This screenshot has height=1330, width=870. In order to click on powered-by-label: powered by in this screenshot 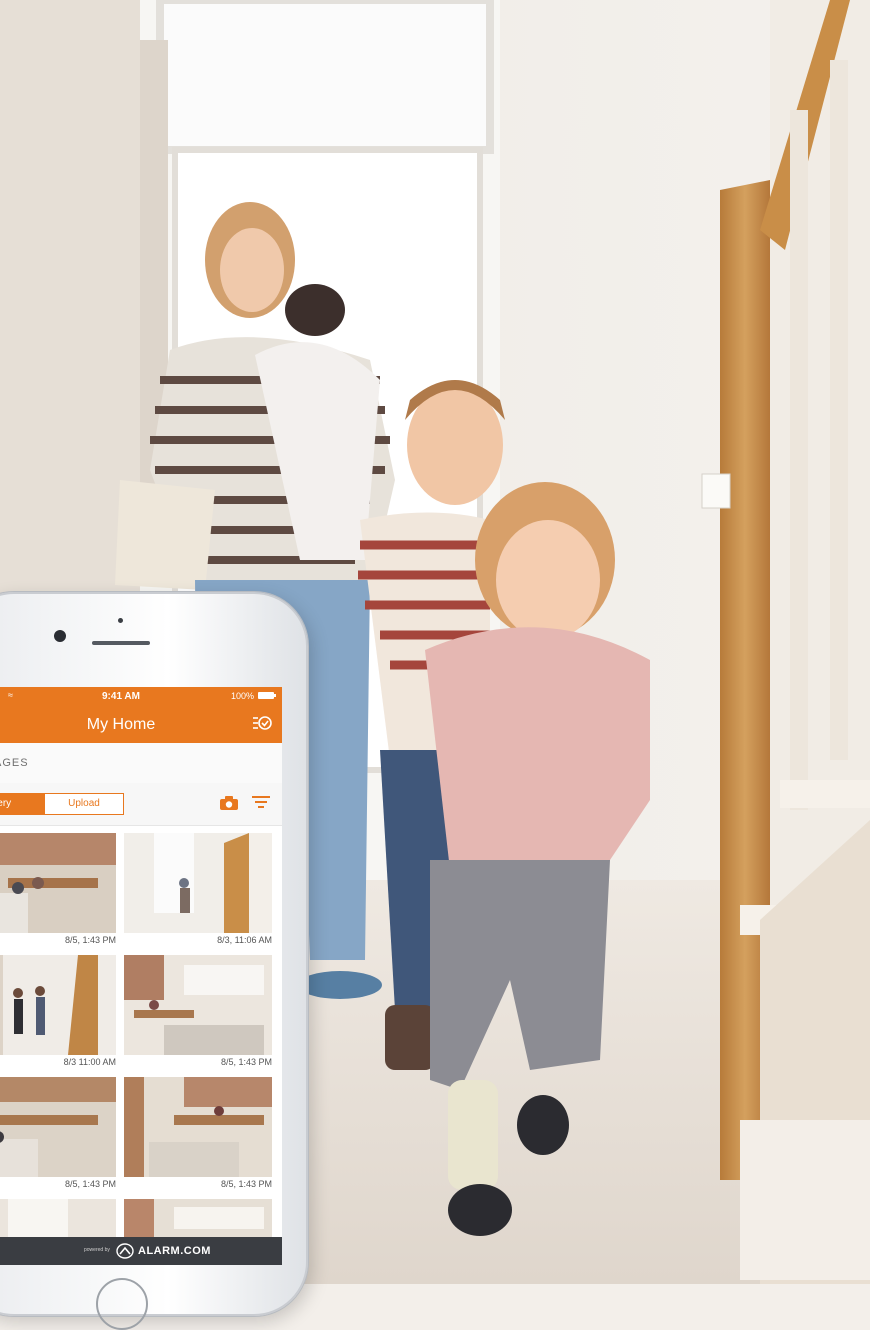, I will do `click(97, 1250)`.